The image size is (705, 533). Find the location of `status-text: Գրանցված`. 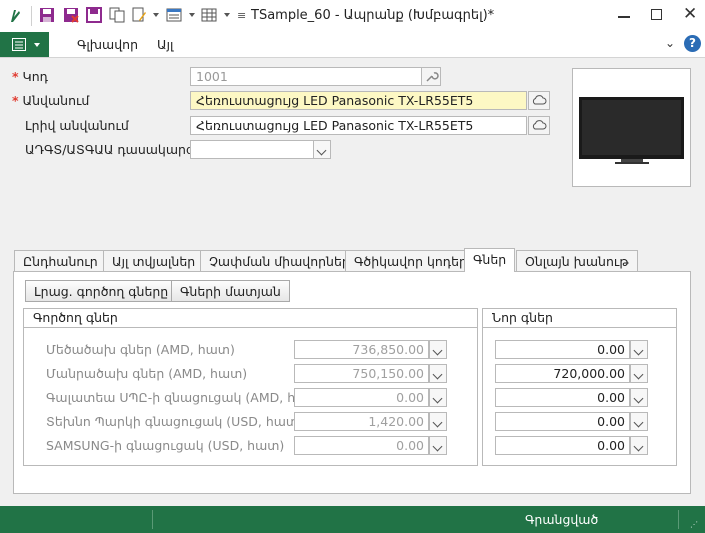

status-text: Գրանցված is located at coordinates (562, 519).